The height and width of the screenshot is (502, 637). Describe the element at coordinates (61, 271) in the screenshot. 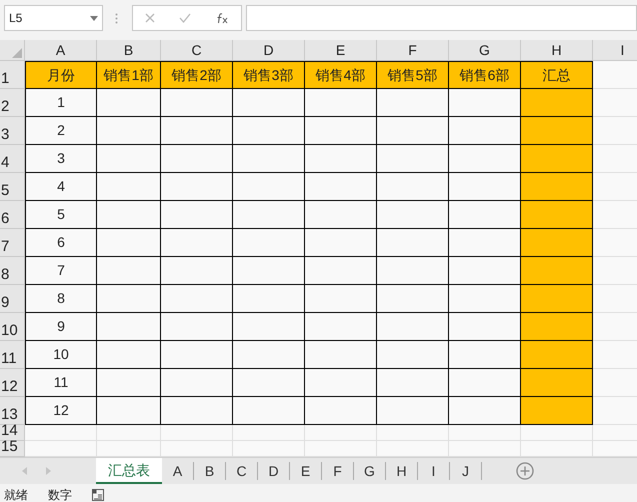

I see `table-cell: 7` at that location.